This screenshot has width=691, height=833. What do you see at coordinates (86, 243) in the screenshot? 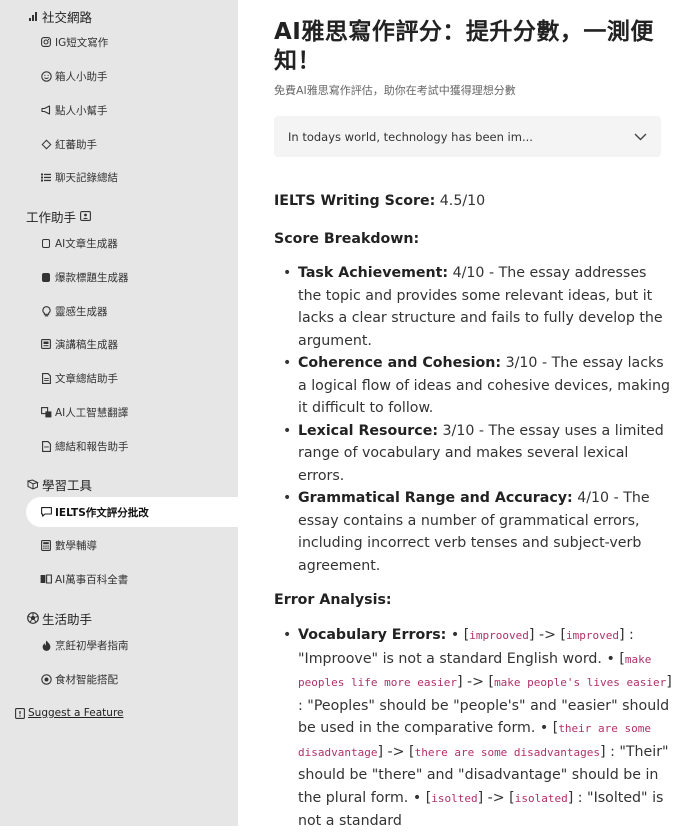
I see `sidebar-item-label: AI文章生成器` at bounding box center [86, 243].